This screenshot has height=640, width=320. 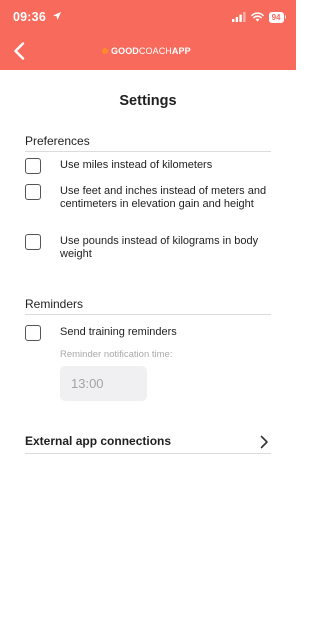 What do you see at coordinates (155, 51) in the screenshot?
I see `logo-text-coach: COACH` at bounding box center [155, 51].